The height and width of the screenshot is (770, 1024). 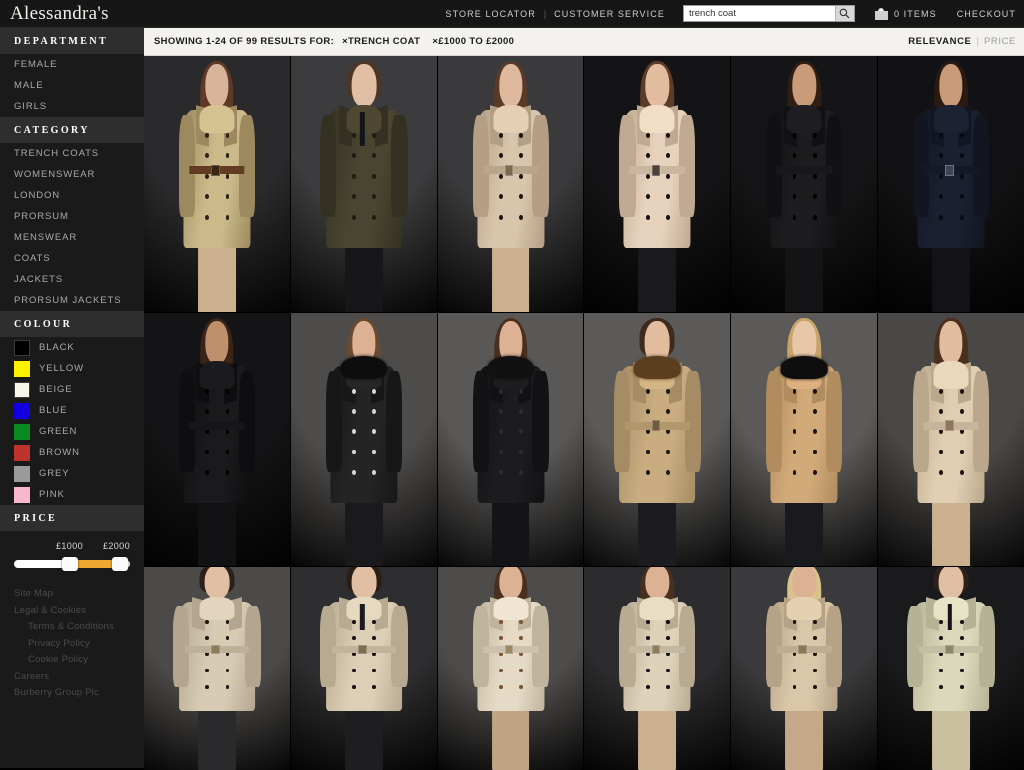 I want to click on colour-filter-yellow: YELLOW, so click(x=72, y=368).